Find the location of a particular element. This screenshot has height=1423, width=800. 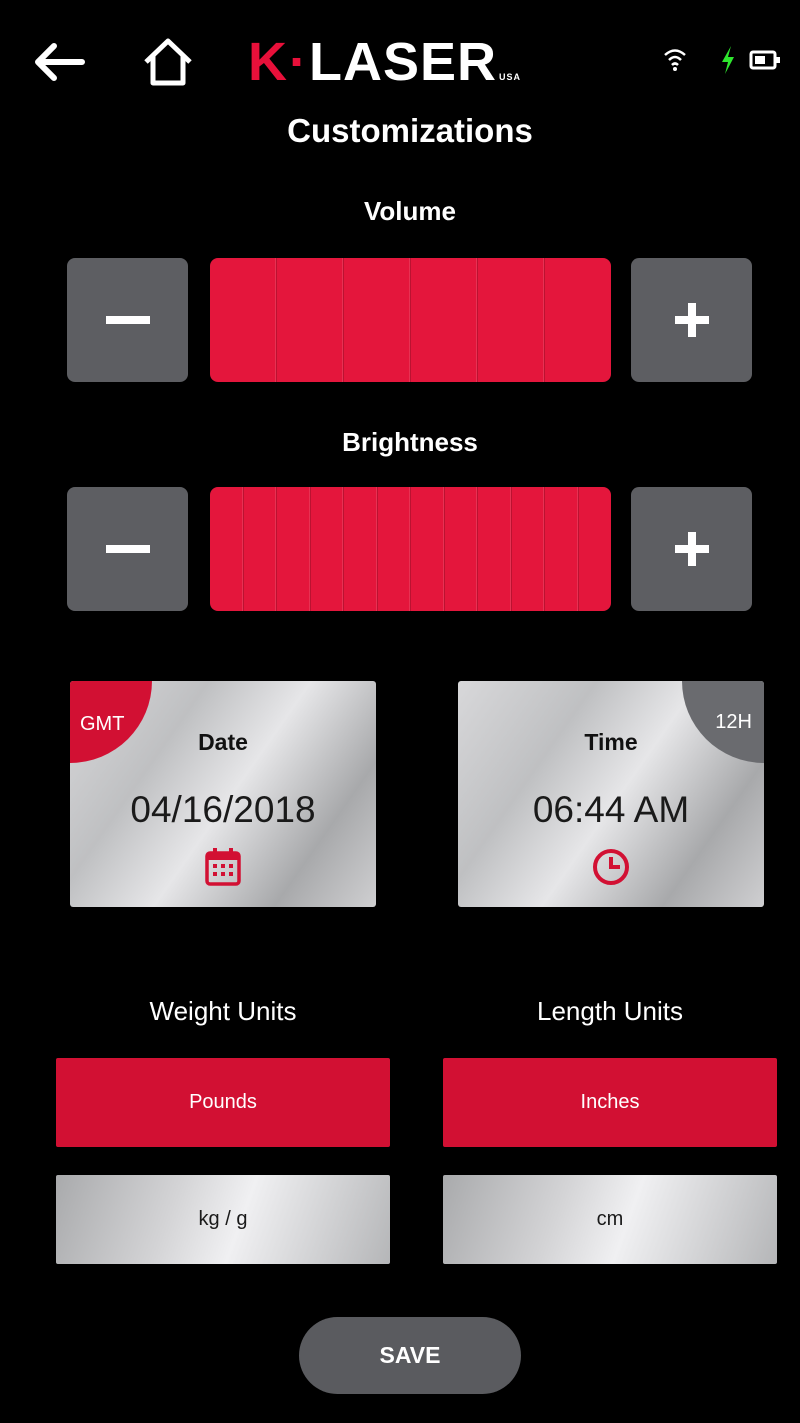

logo-k: K is located at coordinates (268, 62).